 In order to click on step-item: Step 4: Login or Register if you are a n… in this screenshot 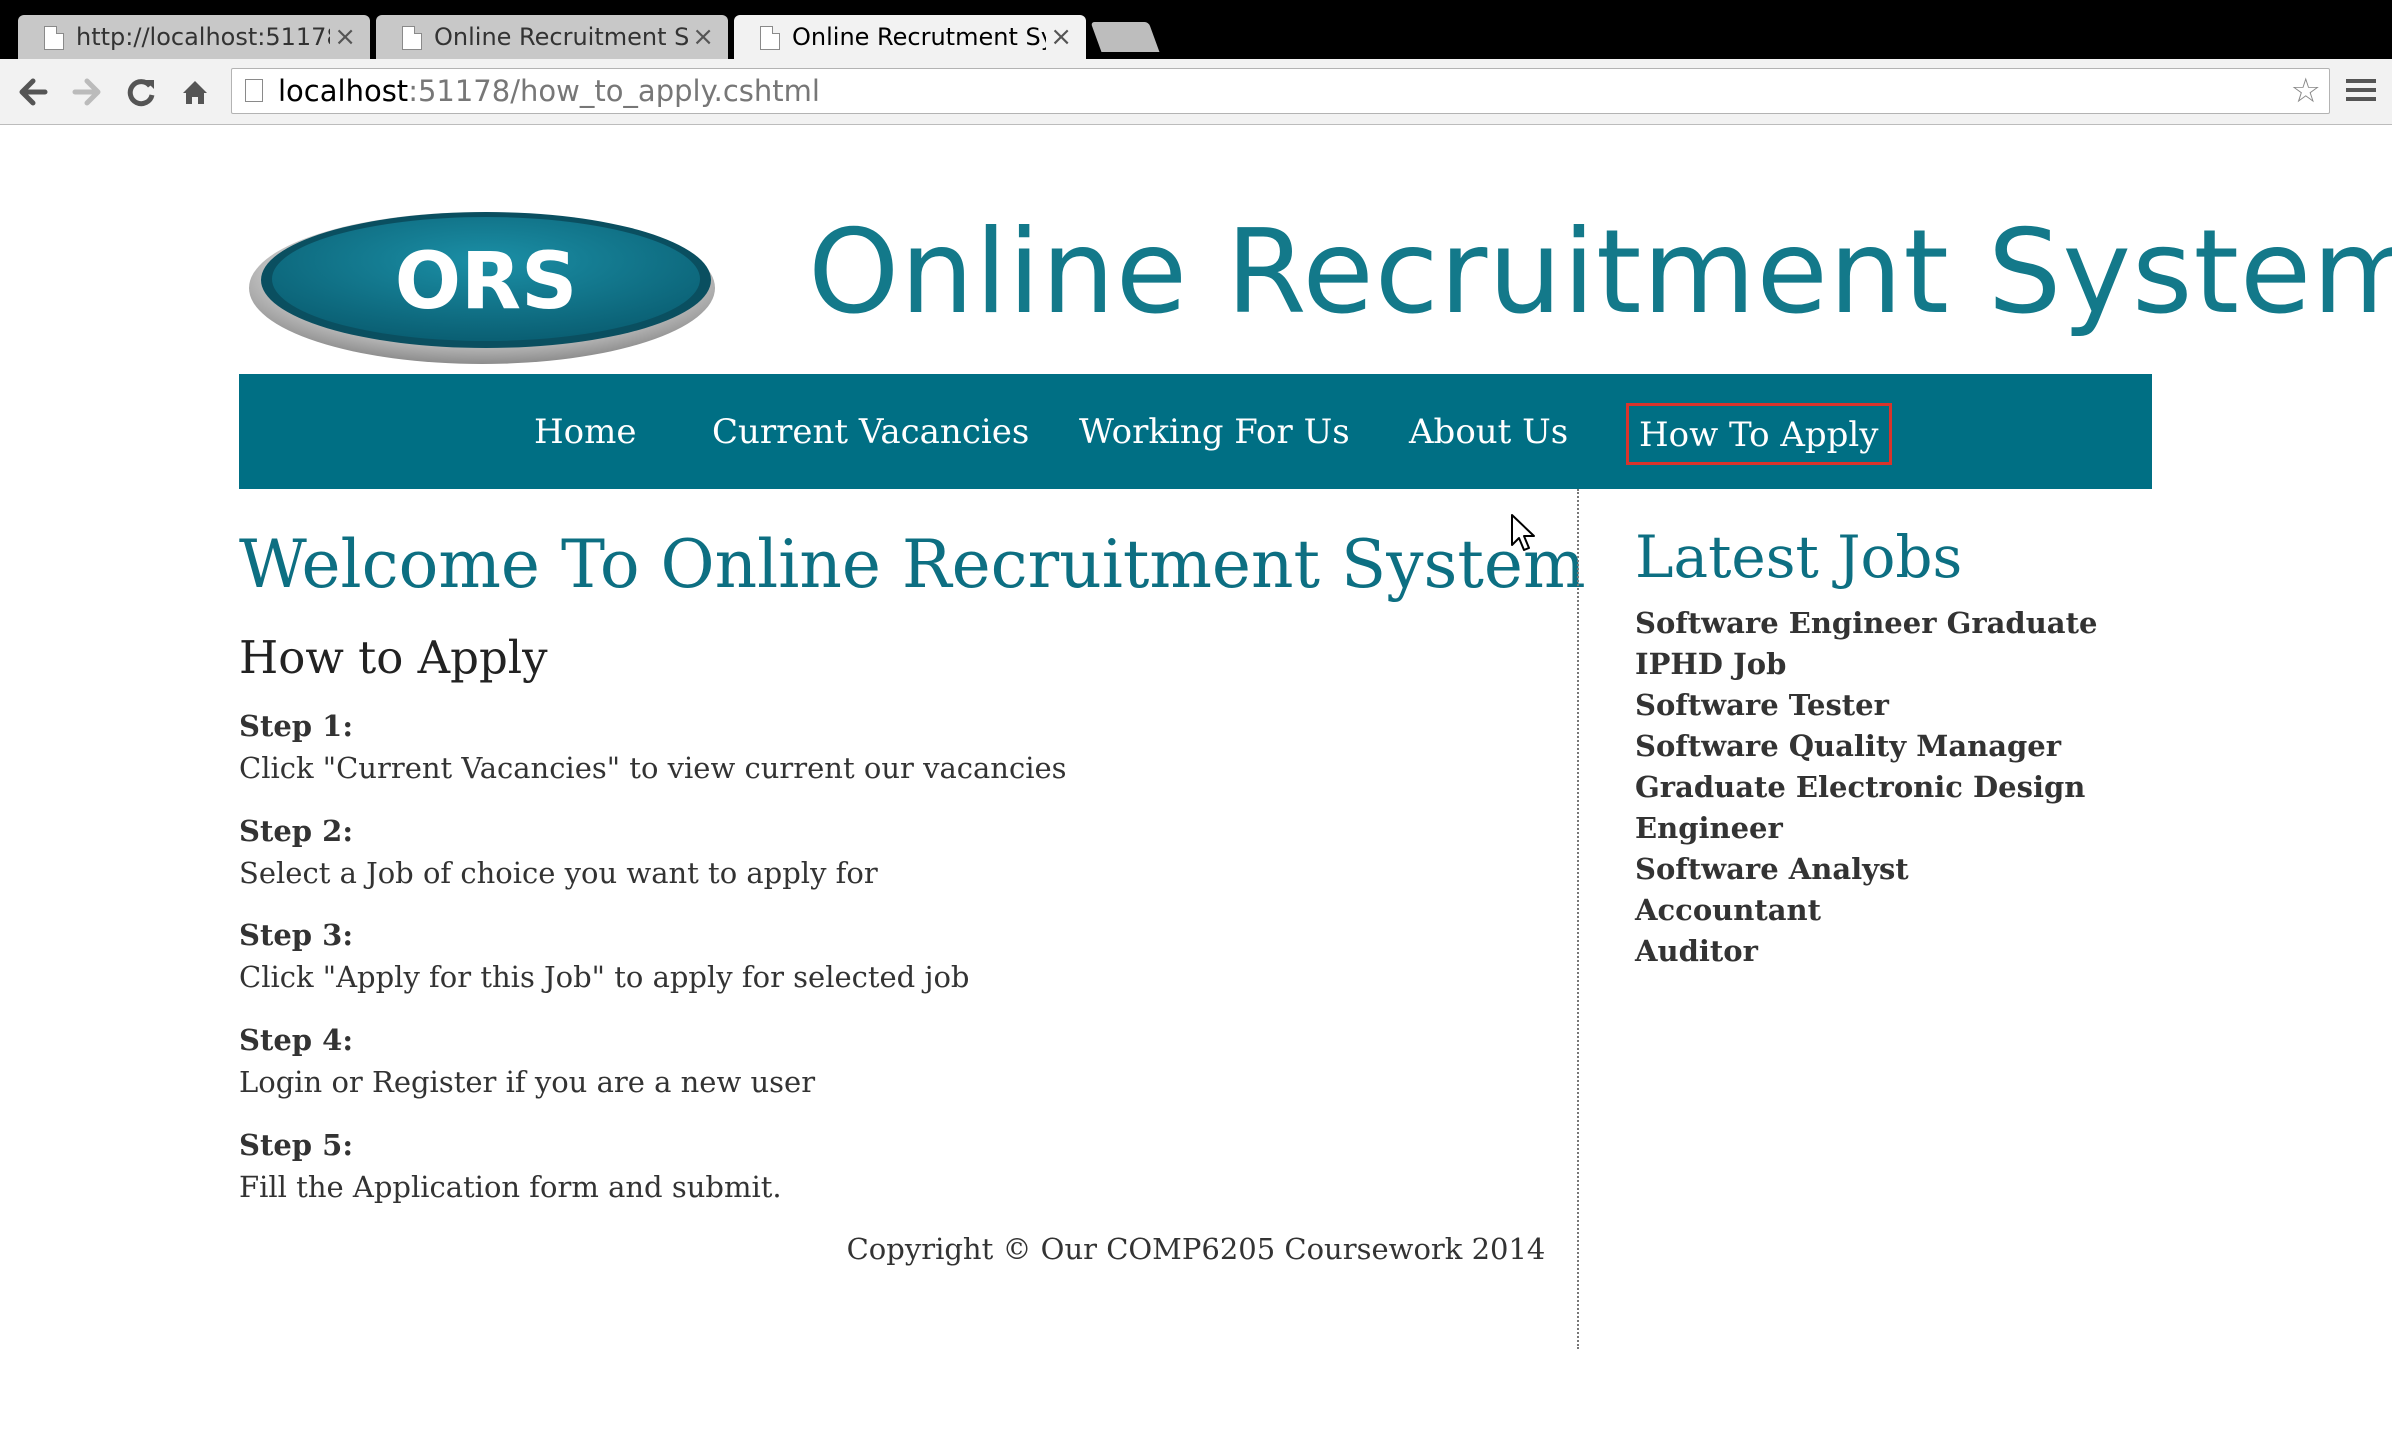, I will do `click(889, 1061)`.